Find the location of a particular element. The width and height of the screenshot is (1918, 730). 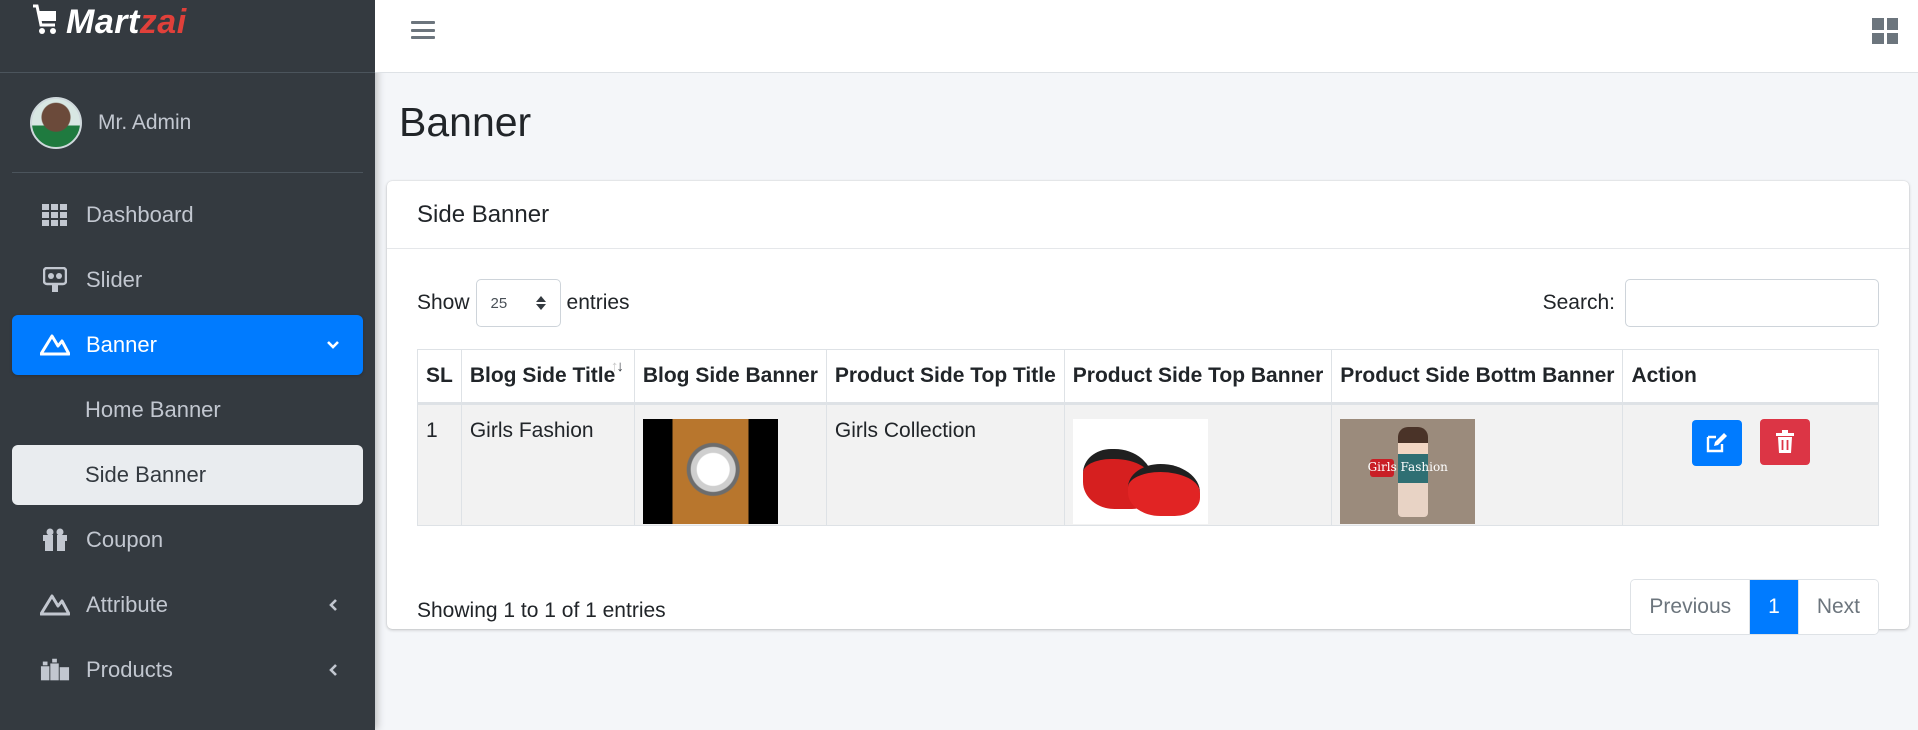

delete-button is located at coordinates (1784, 442).